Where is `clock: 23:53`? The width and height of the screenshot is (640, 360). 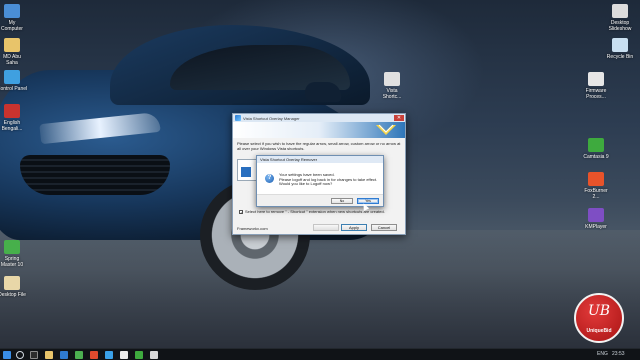 clock: 23:53 is located at coordinates (618, 354).